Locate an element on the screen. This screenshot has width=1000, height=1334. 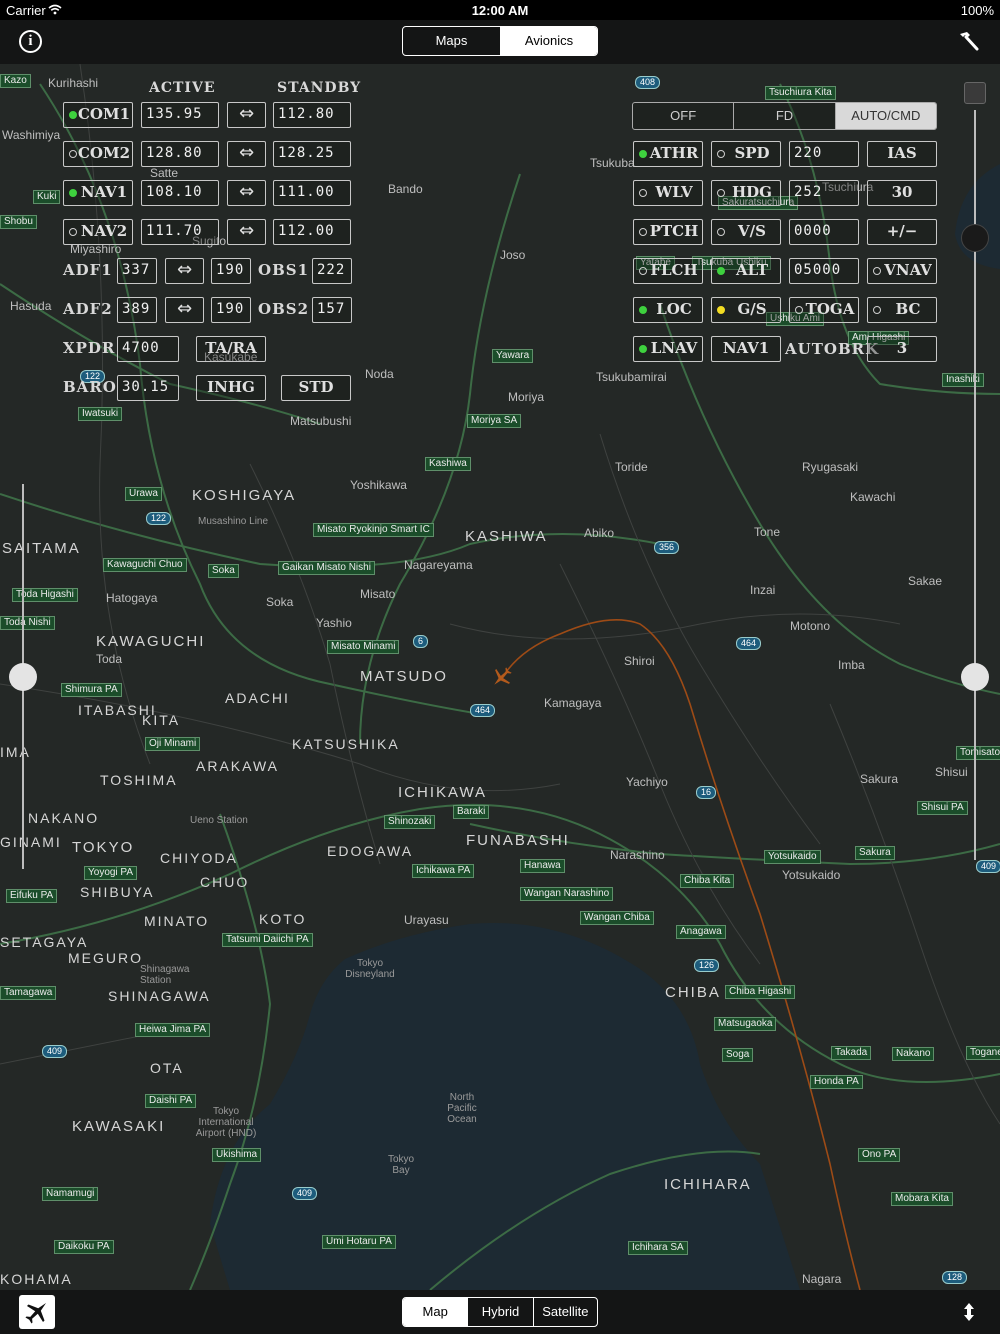
map-interchange-label: Kawaguchi Chuo is located at coordinates (145, 565).